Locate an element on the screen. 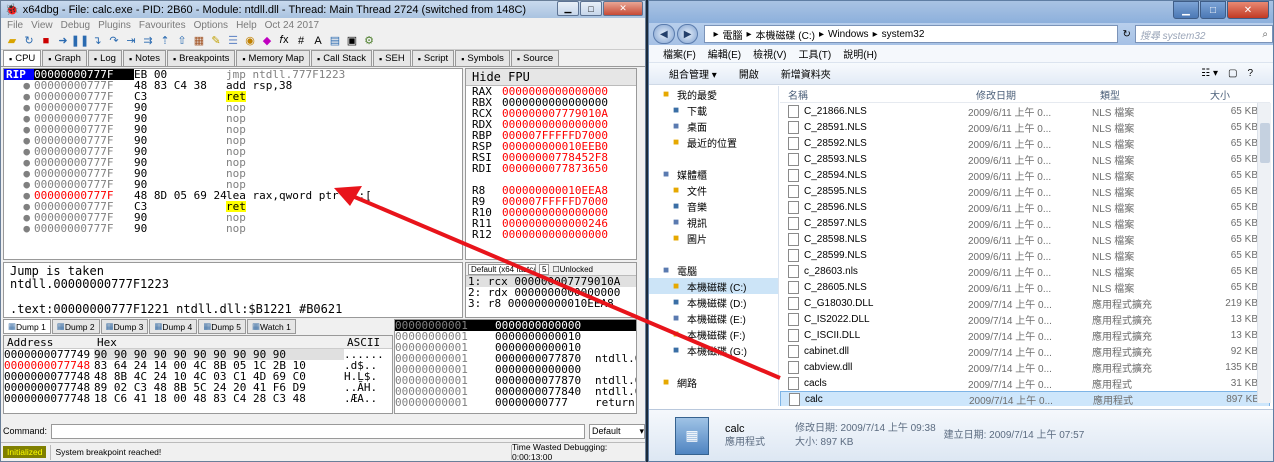 Image resolution: width=1274 pixels, height=462 pixels. call-arg-row: 3: r8 000000000010EEA8 is located at coordinates (551, 303).